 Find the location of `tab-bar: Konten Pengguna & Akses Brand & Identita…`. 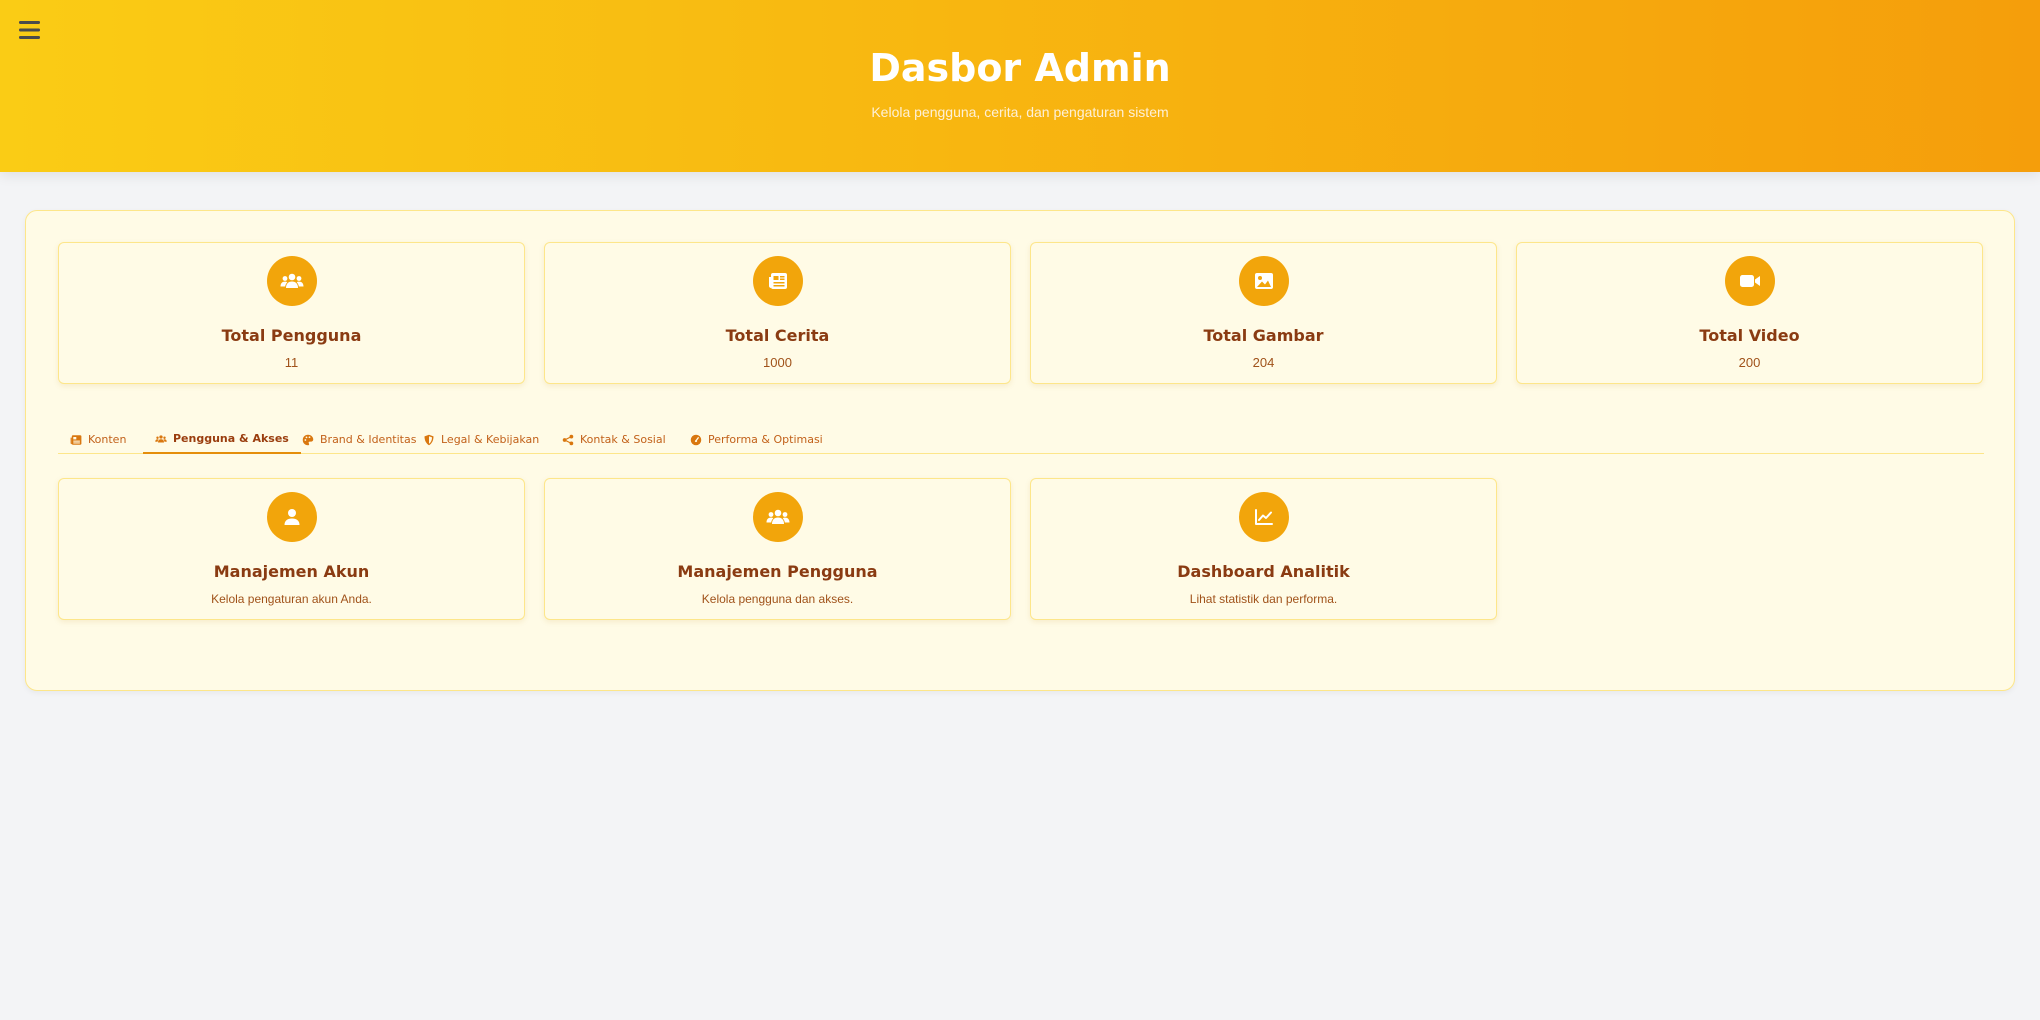

tab-bar: Konten Pengguna & Akses Brand & Identita… is located at coordinates (1021, 439).